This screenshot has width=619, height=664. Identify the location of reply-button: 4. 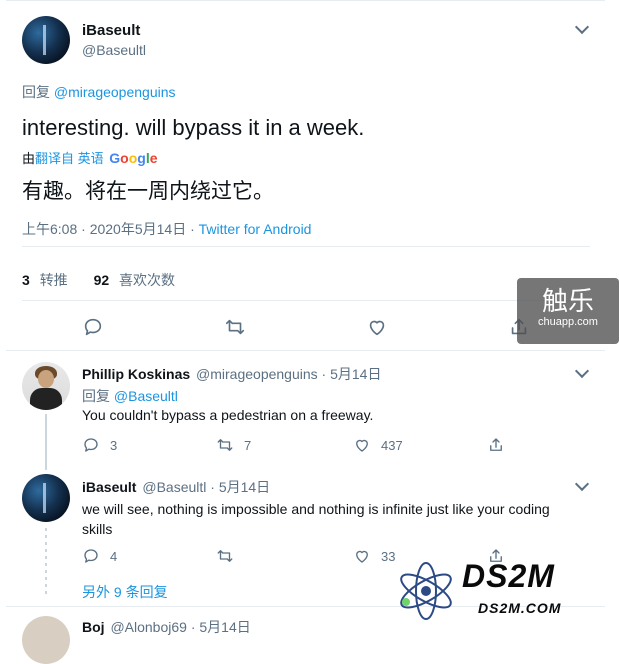
(99, 556).